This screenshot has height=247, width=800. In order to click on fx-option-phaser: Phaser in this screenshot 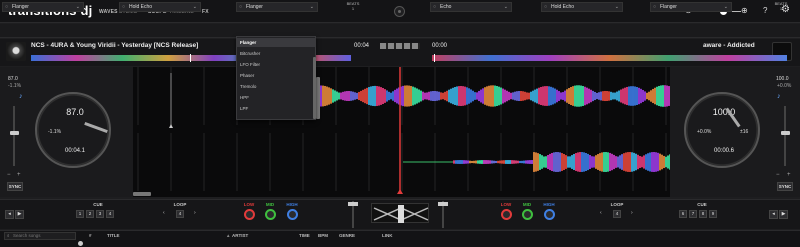, I will do `click(276, 75)`.